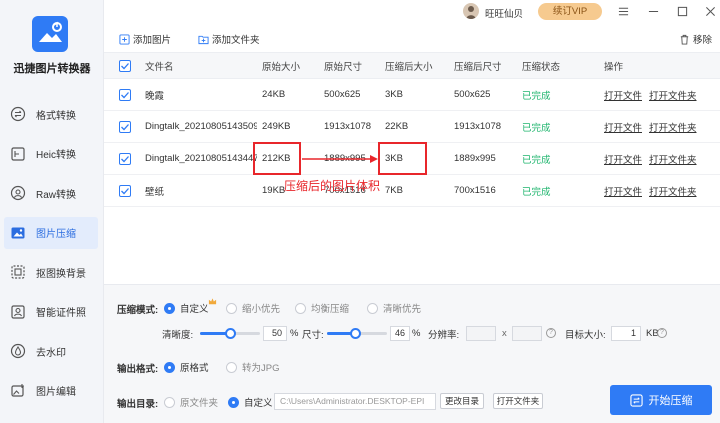 The width and height of the screenshot is (720, 423). I want to click on new-dim: 500x625, so click(472, 94).